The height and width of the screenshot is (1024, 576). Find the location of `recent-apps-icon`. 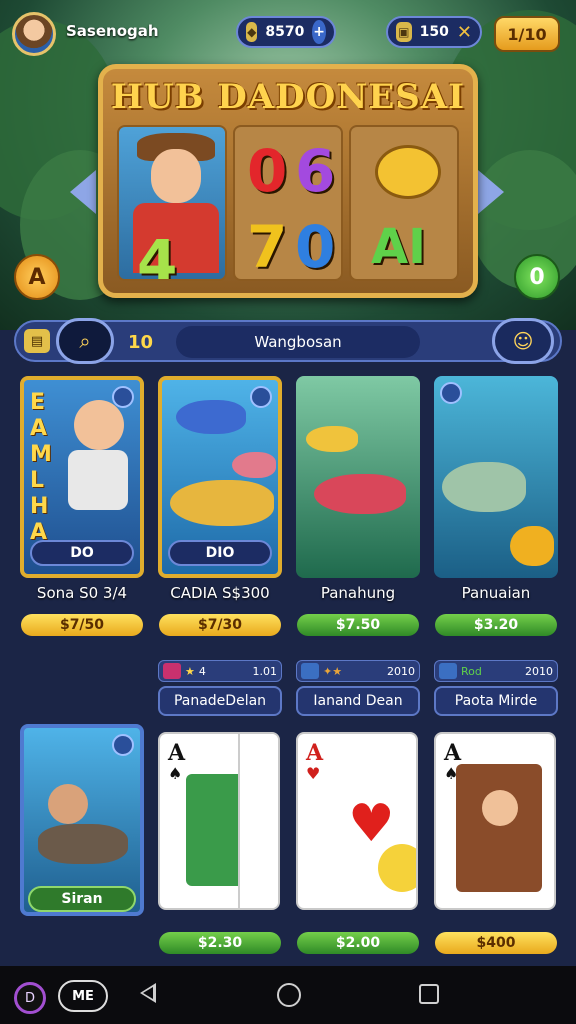

recent-apps-icon is located at coordinates (429, 994).